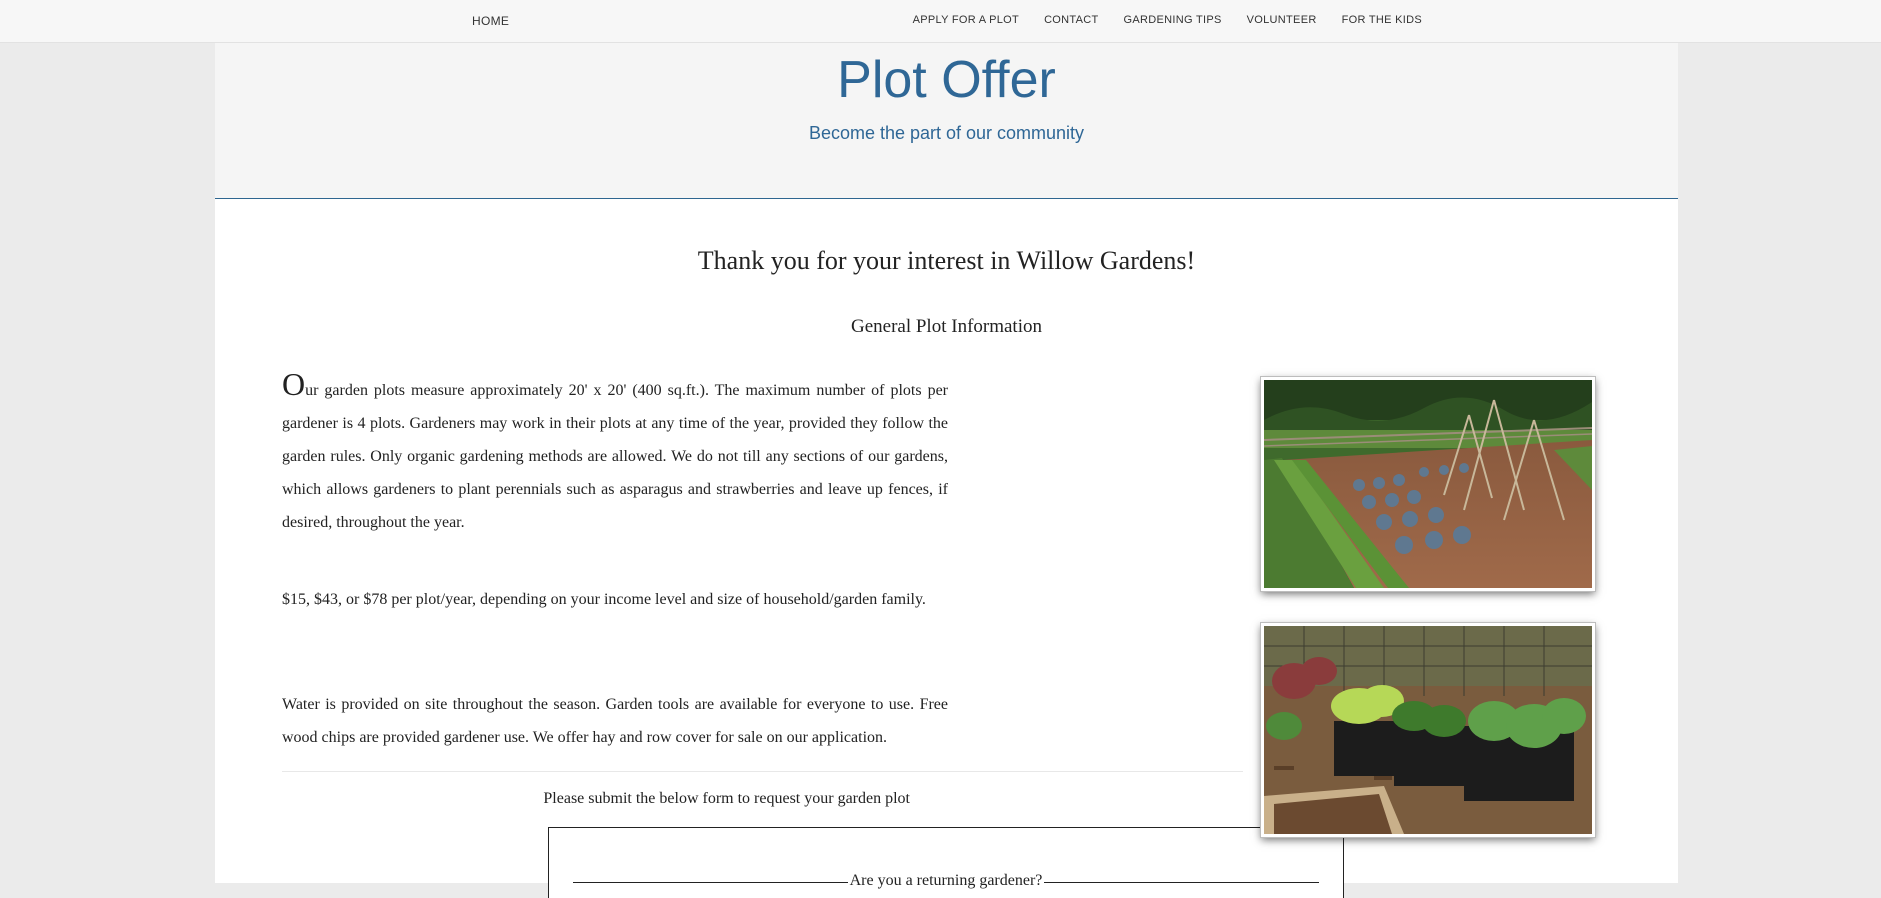 The image size is (1881, 898). I want to click on seedlings-image, so click(1428, 730).